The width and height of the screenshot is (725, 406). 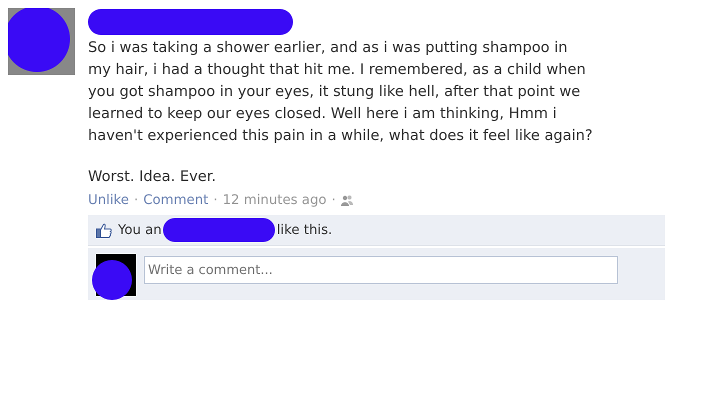 I want to click on likes-text: You an, so click(x=140, y=230).